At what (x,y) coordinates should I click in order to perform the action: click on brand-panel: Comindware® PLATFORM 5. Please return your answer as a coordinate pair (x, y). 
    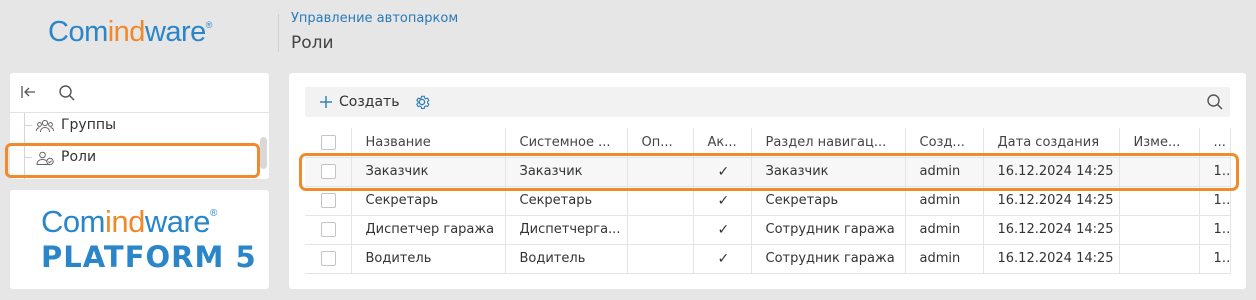
    Looking at the image, I should click on (139, 239).